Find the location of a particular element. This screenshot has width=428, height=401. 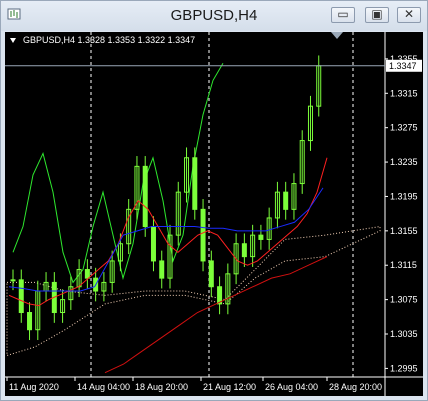

price-tick-label: 1.3115 is located at coordinates (403, 265).